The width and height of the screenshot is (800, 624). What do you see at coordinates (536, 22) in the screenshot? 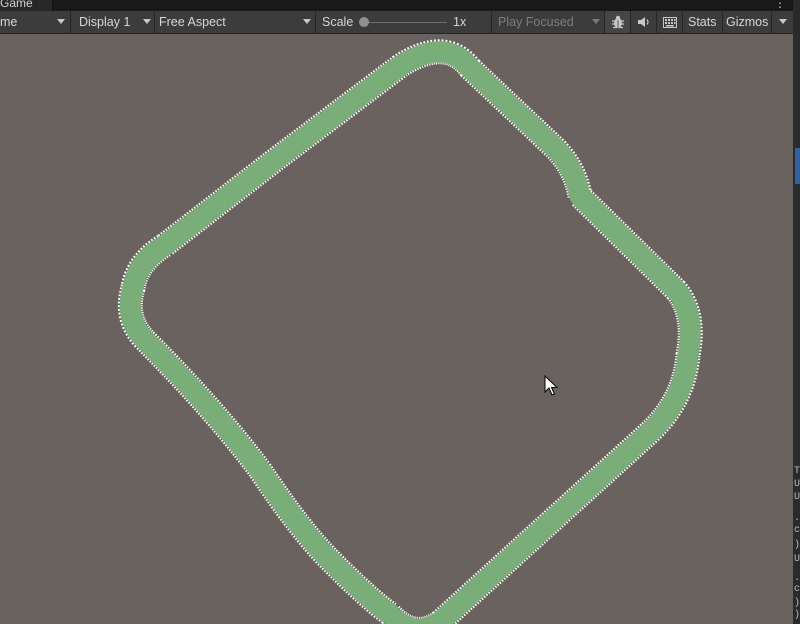
I see `play-mode-label: Play Focused` at bounding box center [536, 22].